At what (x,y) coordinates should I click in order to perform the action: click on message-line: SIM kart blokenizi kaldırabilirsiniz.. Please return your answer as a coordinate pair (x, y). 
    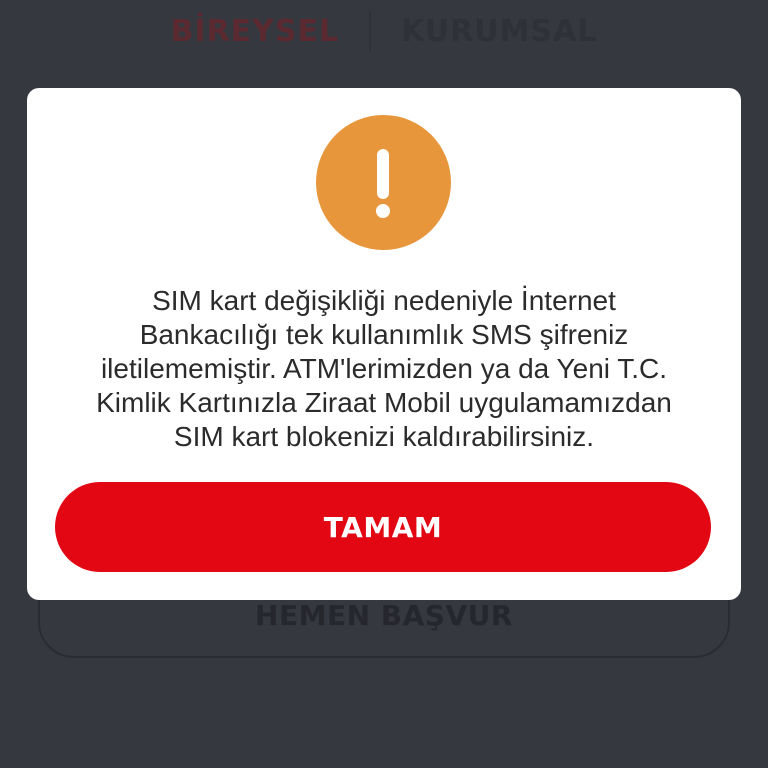
    Looking at the image, I should click on (384, 436).